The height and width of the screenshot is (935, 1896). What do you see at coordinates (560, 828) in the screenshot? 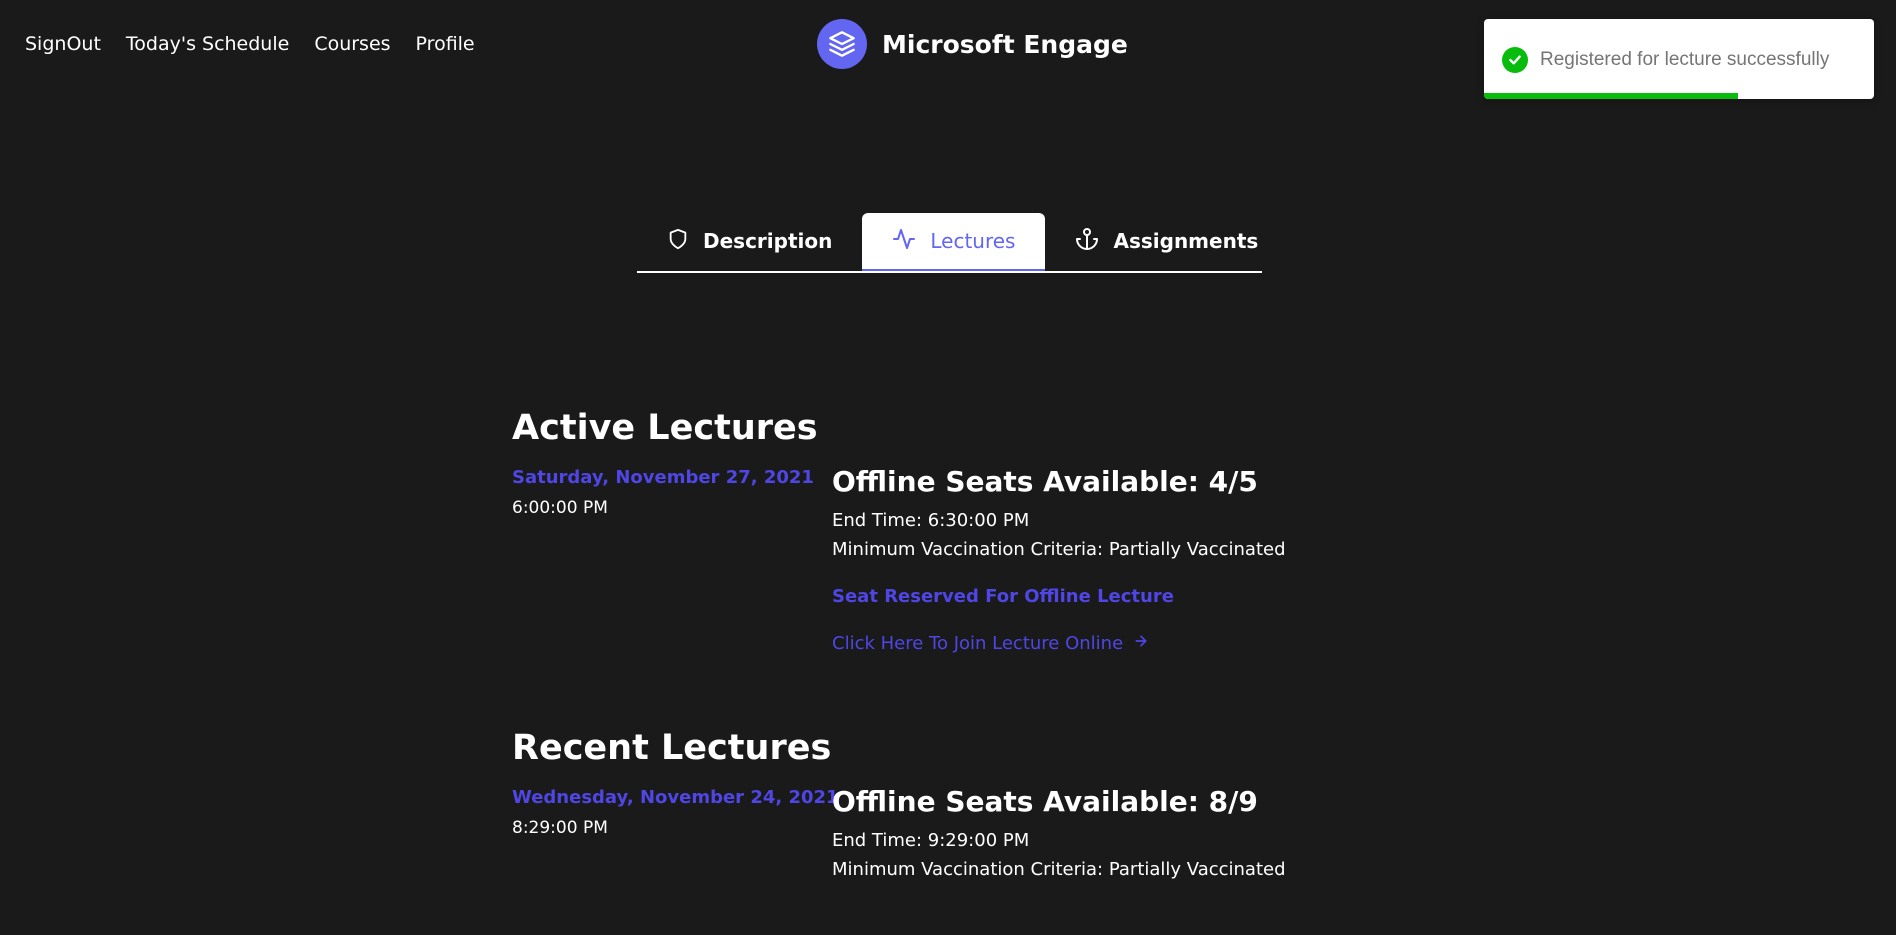
I see `recent-lecture-time: 8:29:00 PM` at bounding box center [560, 828].